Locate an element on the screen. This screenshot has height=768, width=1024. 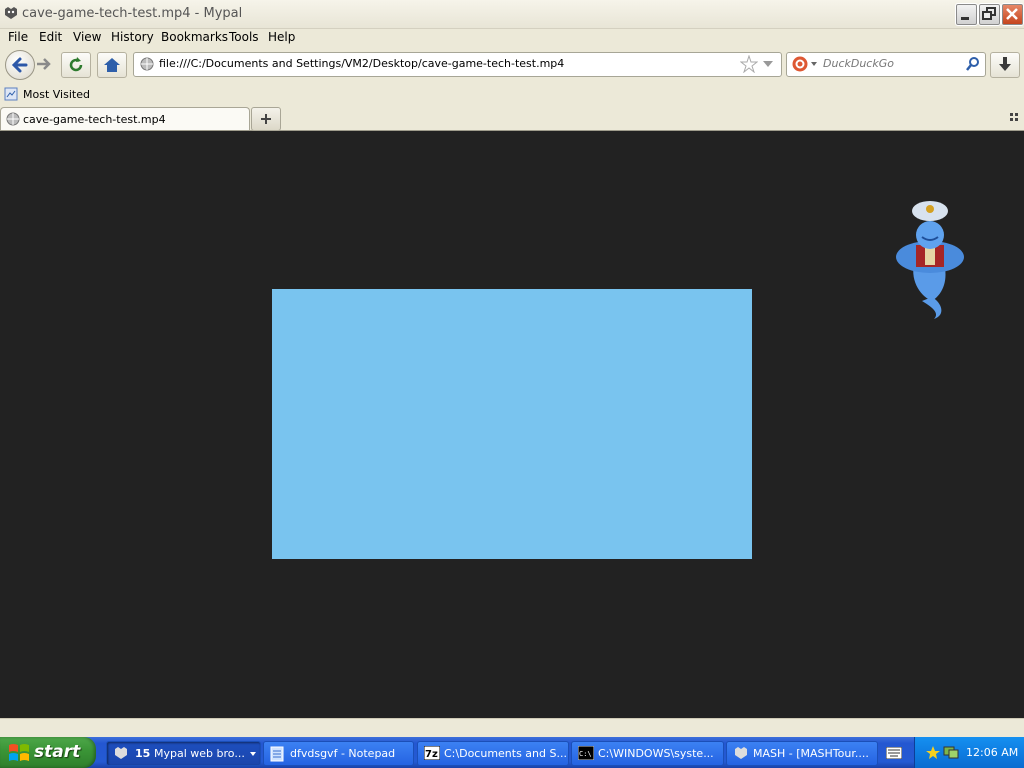
svg-text: 7z is located at coordinates (431, 754).